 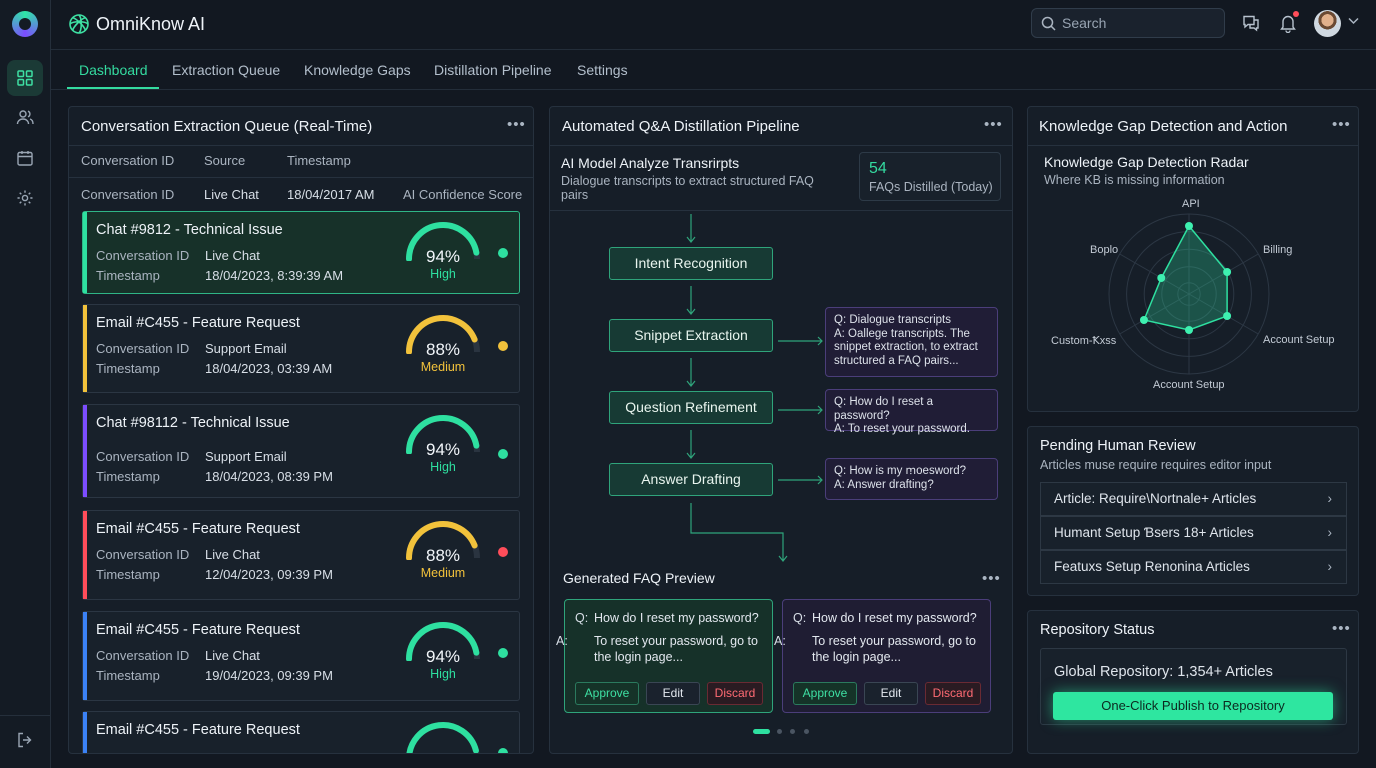 I want to click on field-value: 19/04/2023, 09:39 PM, so click(x=269, y=675).